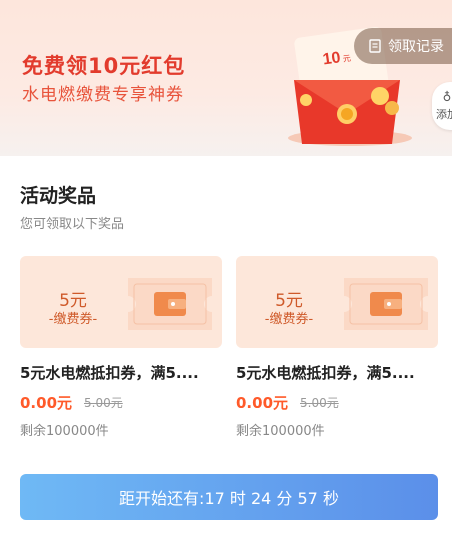  Describe the element at coordinates (46, 403) in the screenshot. I see `prize-price-1: 0.00元` at that location.